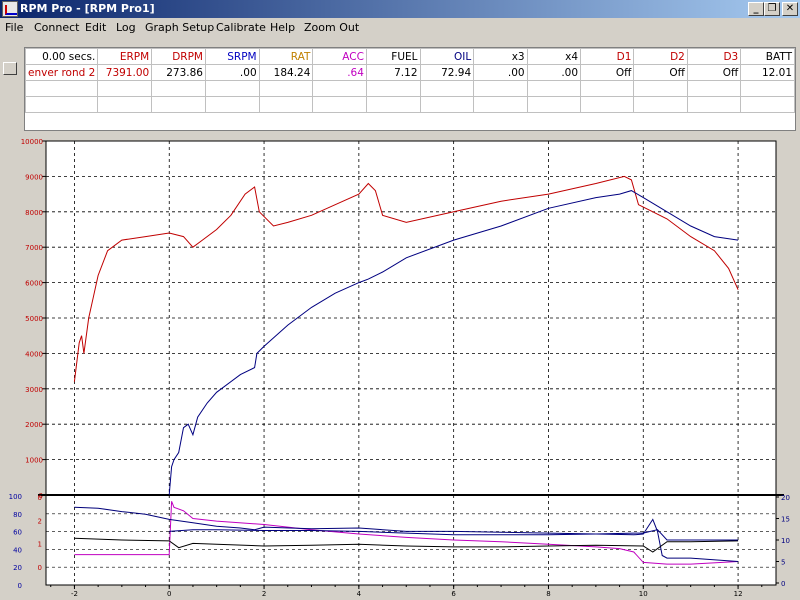 The height and width of the screenshot is (600, 800). What do you see at coordinates (34, 248) in the screenshot?
I see `upper-y-tick-label: 7000` at bounding box center [34, 248].